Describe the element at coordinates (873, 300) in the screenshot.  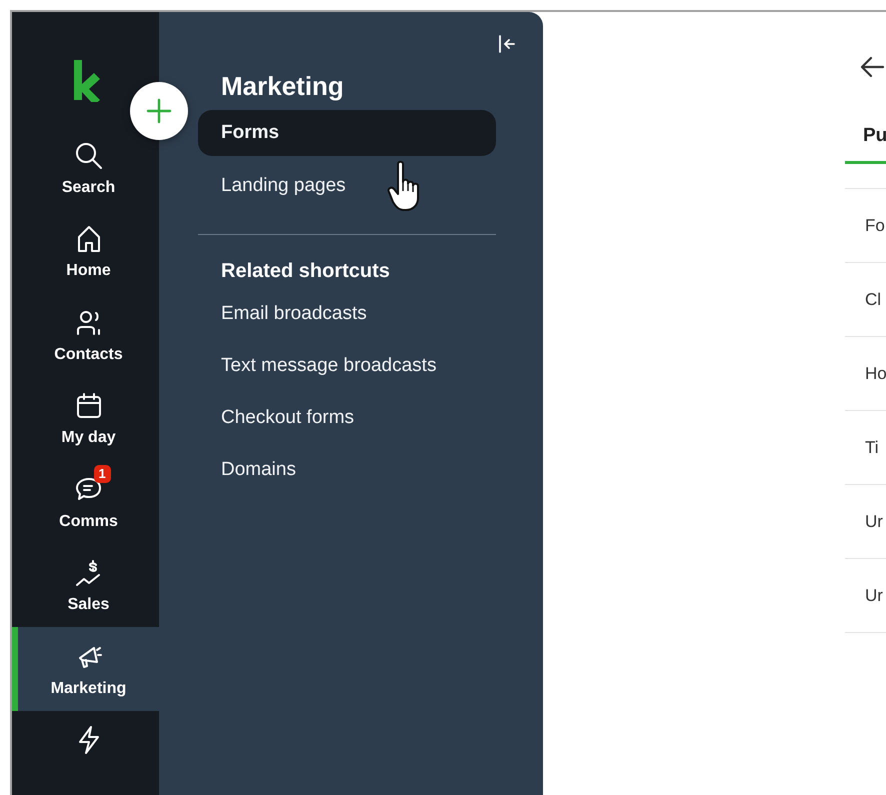
I see `list-item-text: Cl` at that location.